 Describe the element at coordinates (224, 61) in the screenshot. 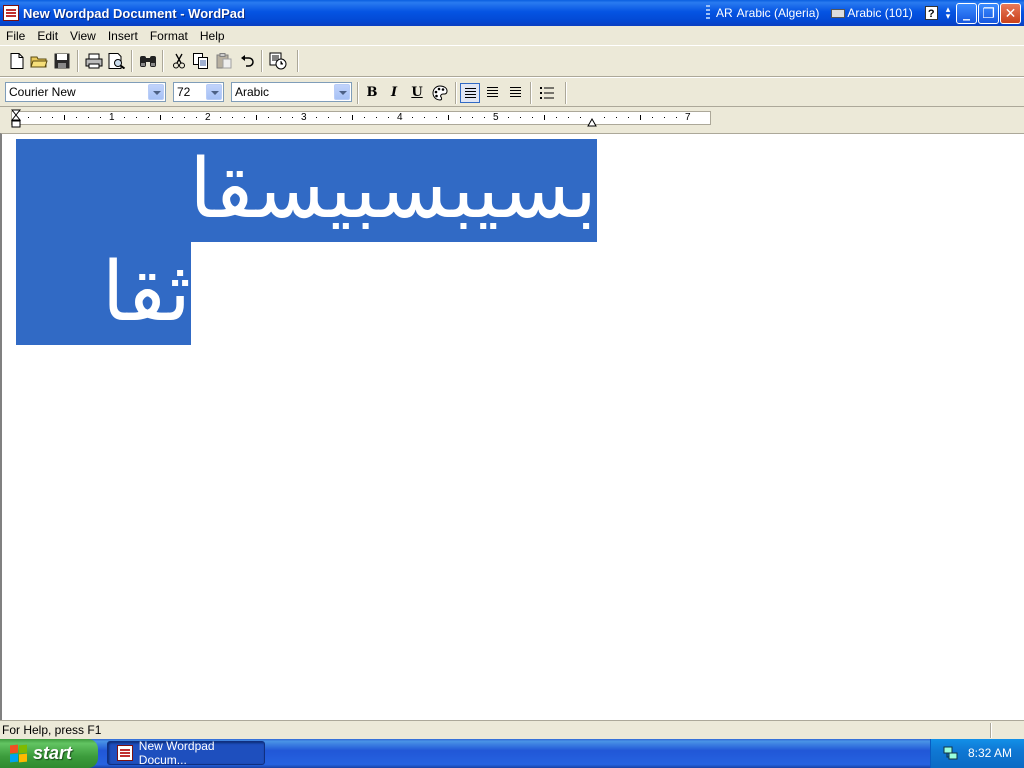

I see `paste-icon` at that location.